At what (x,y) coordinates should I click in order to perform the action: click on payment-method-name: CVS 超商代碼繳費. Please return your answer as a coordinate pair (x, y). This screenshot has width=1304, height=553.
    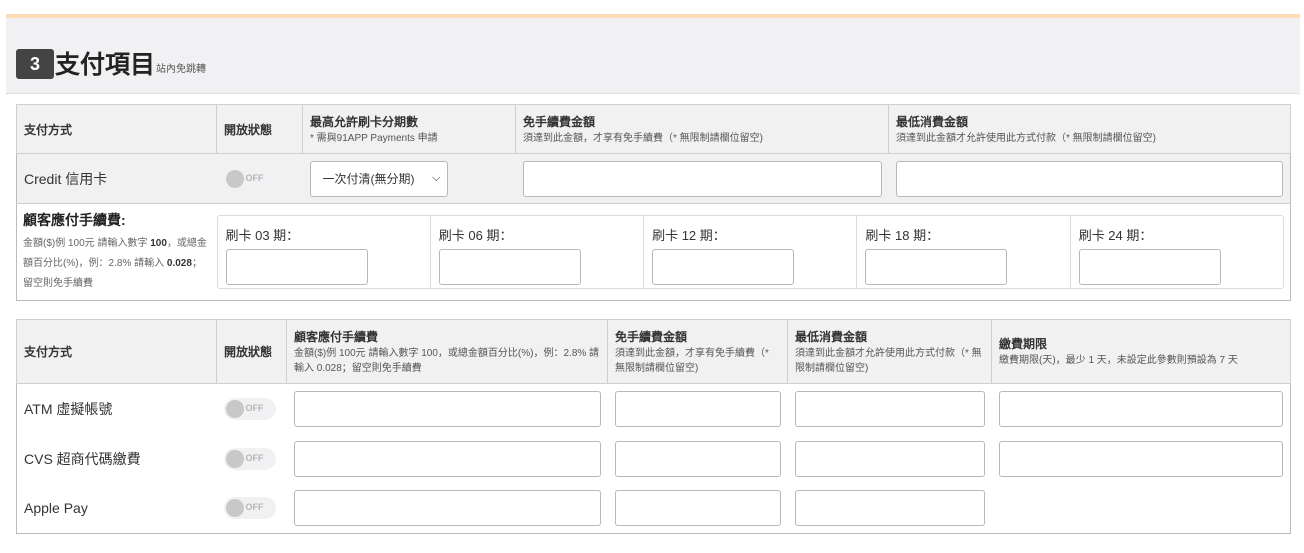
    Looking at the image, I should click on (82, 458).